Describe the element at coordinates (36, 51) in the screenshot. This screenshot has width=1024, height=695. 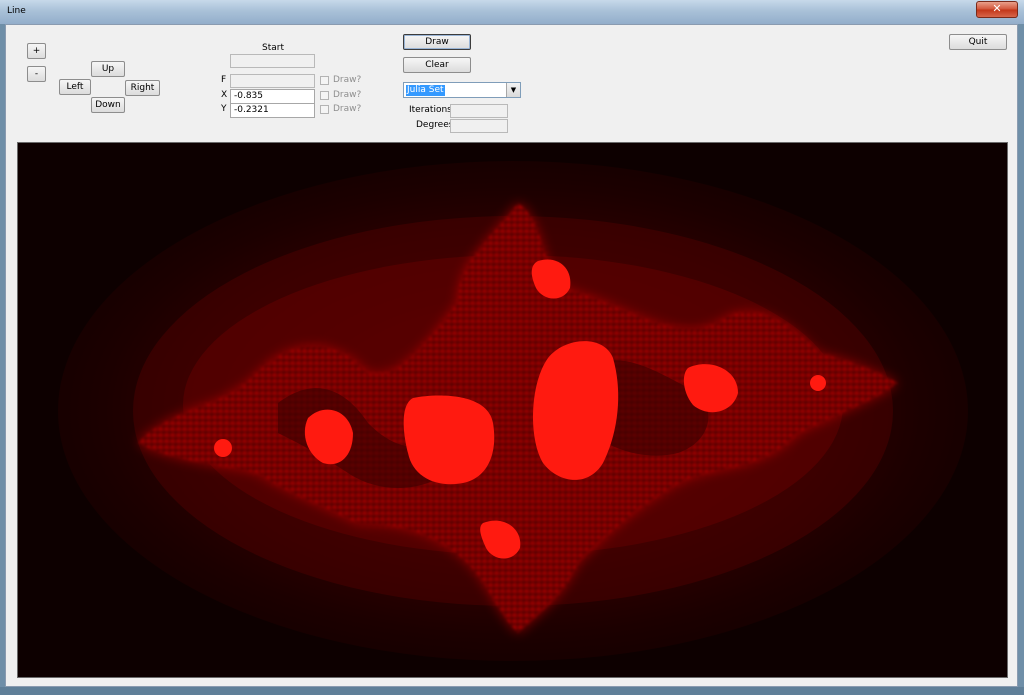
I see `zoom-in-button: +` at that location.